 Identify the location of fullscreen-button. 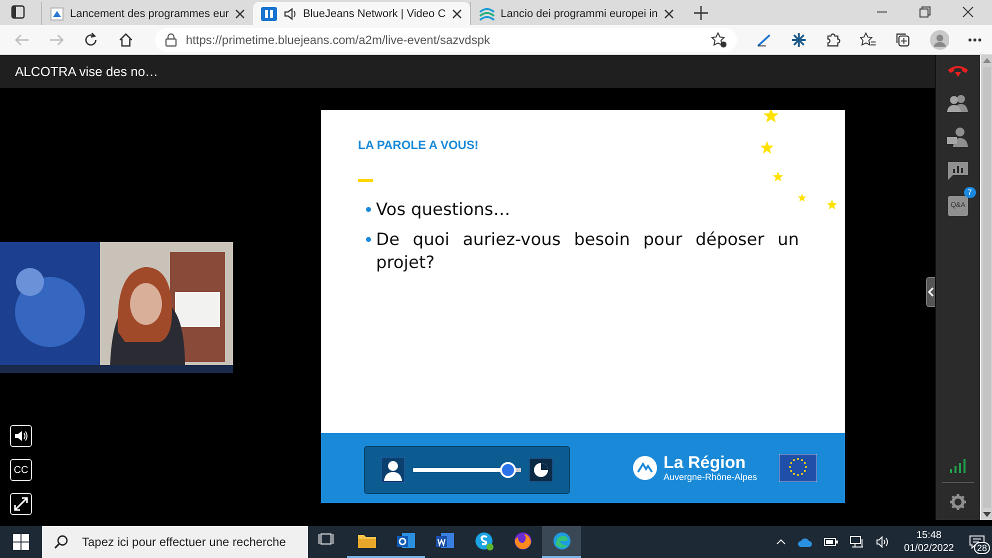
(21, 504).